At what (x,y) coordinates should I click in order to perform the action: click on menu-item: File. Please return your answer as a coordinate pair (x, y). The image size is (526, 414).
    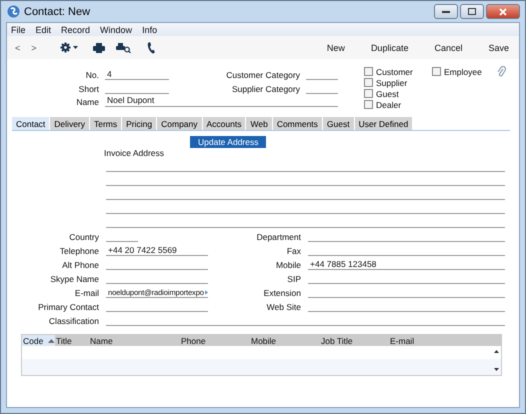
    Looking at the image, I should click on (18, 29).